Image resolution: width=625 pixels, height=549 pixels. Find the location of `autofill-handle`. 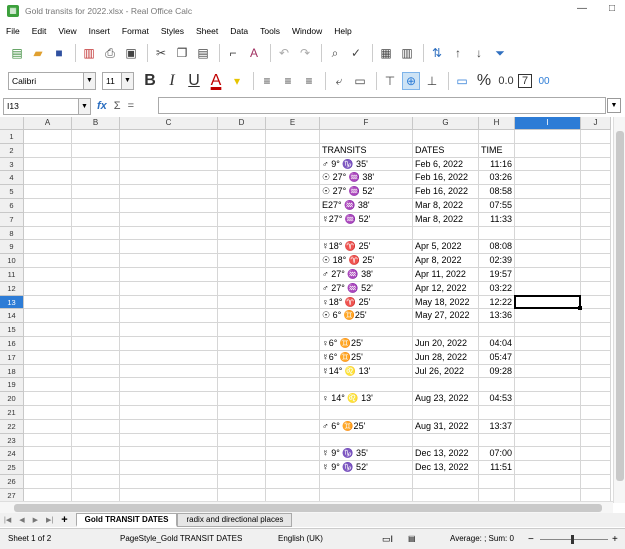

autofill-handle is located at coordinates (580, 308).